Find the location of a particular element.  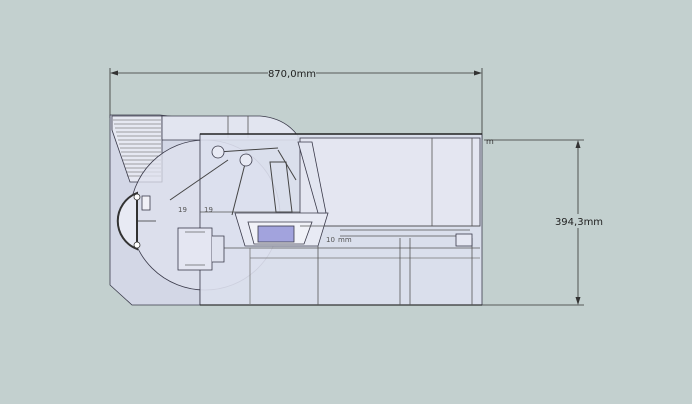

annotation-center-unit: mm is located at coordinates (345, 240).